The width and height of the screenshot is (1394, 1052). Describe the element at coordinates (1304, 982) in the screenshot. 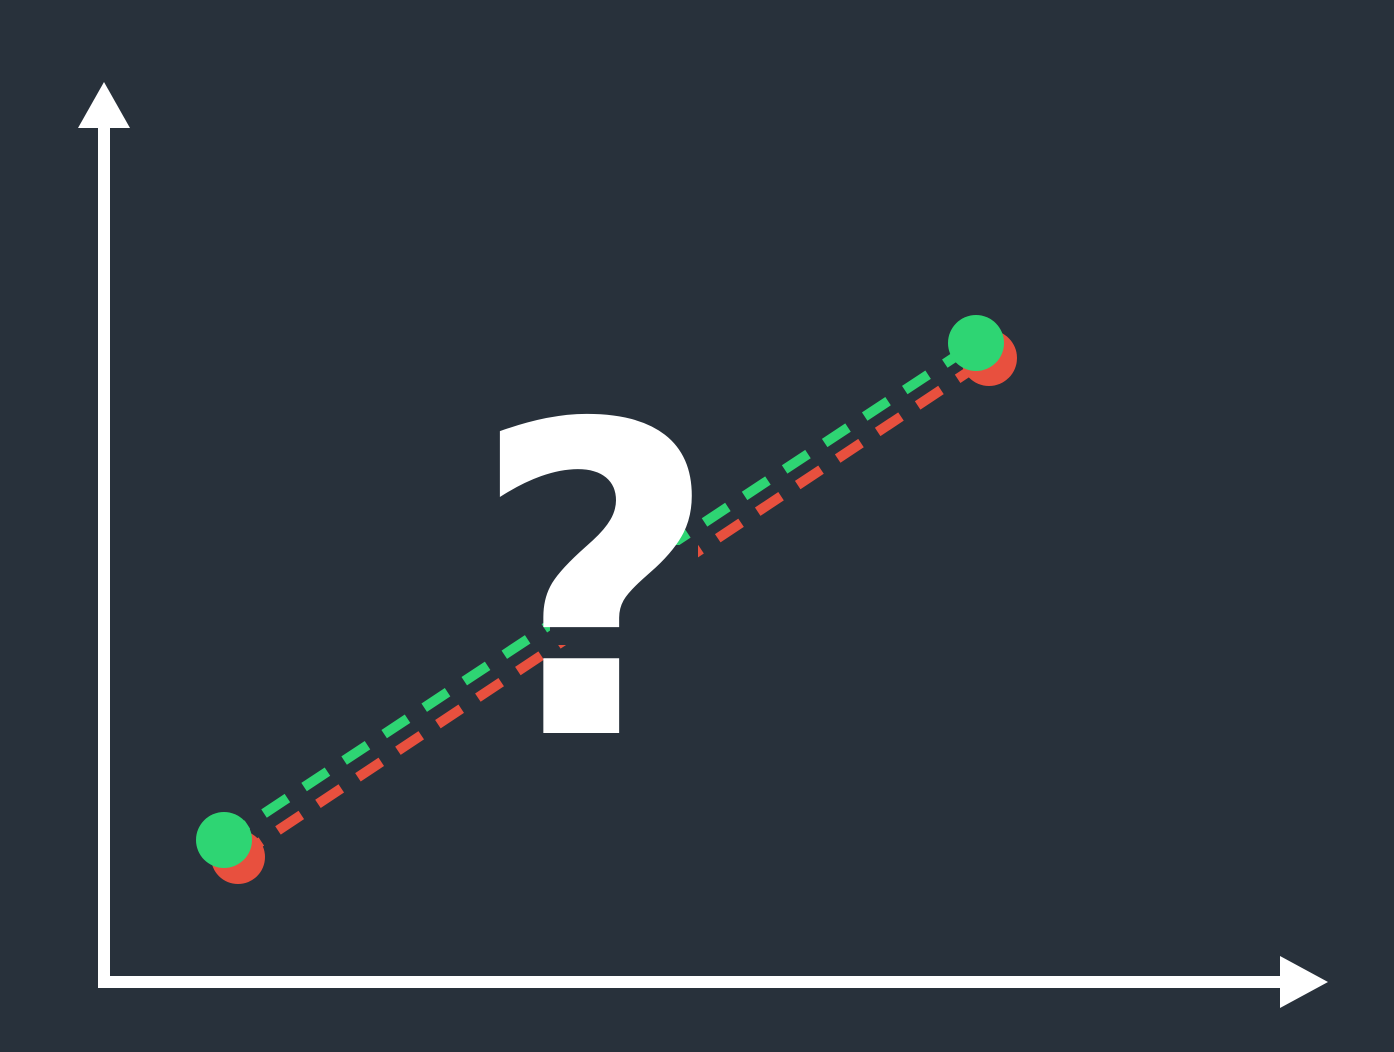

I see `x-axis-arrowhead-icon` at that location.